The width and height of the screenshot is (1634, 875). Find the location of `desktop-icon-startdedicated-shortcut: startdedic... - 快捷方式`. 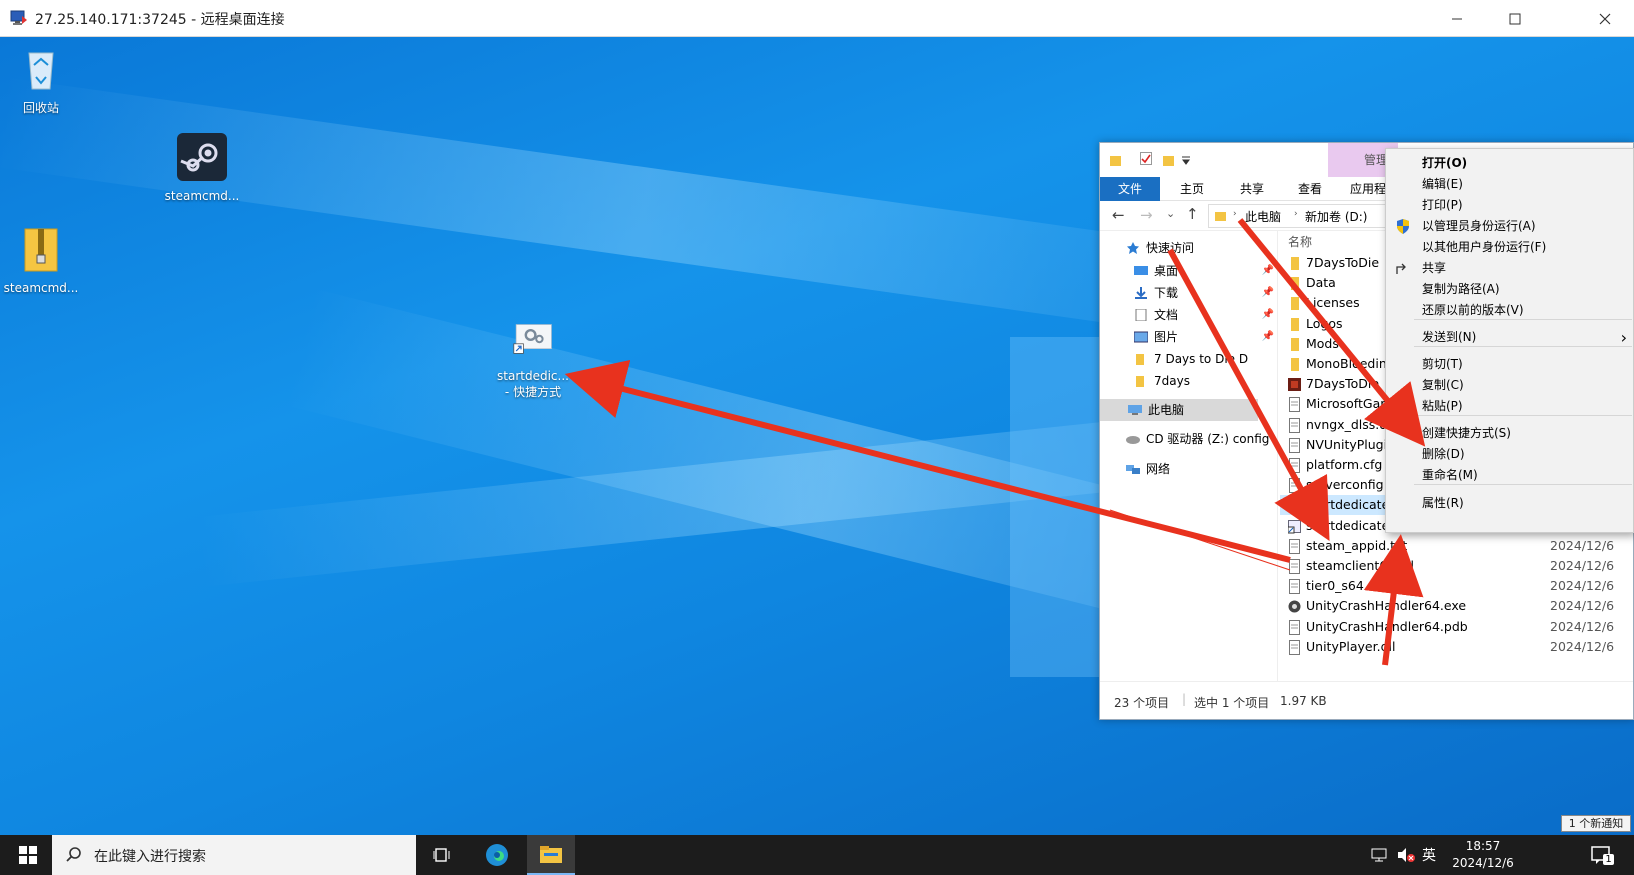

desktop-icon-startdedicated-shortcut: startdedic... - 快捷方式 is located at coordinates (533, 361).